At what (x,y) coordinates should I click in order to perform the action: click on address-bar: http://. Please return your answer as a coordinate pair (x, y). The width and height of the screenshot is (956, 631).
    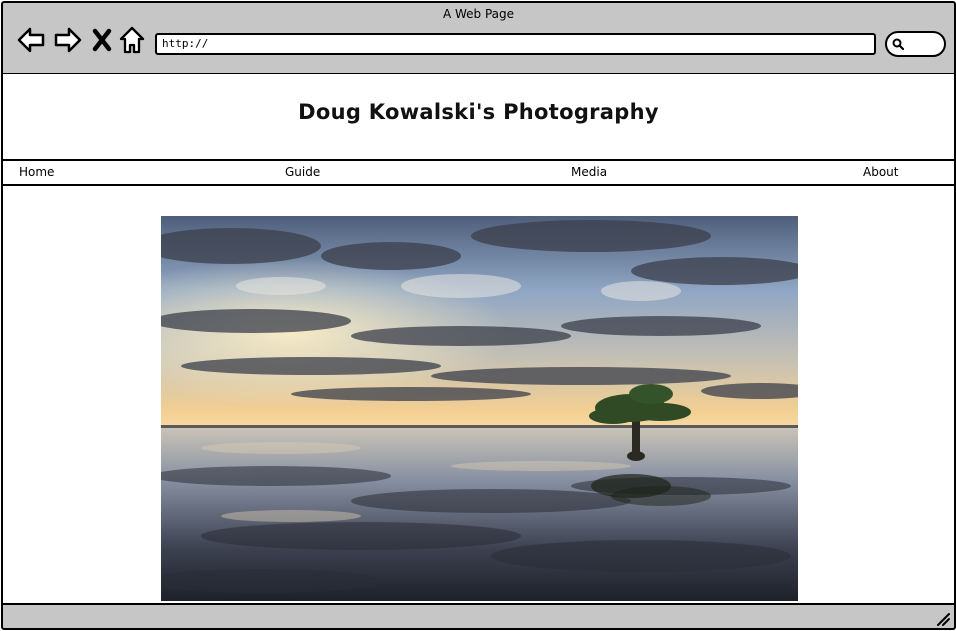
    Looking at the image, I should click on (515, 44).